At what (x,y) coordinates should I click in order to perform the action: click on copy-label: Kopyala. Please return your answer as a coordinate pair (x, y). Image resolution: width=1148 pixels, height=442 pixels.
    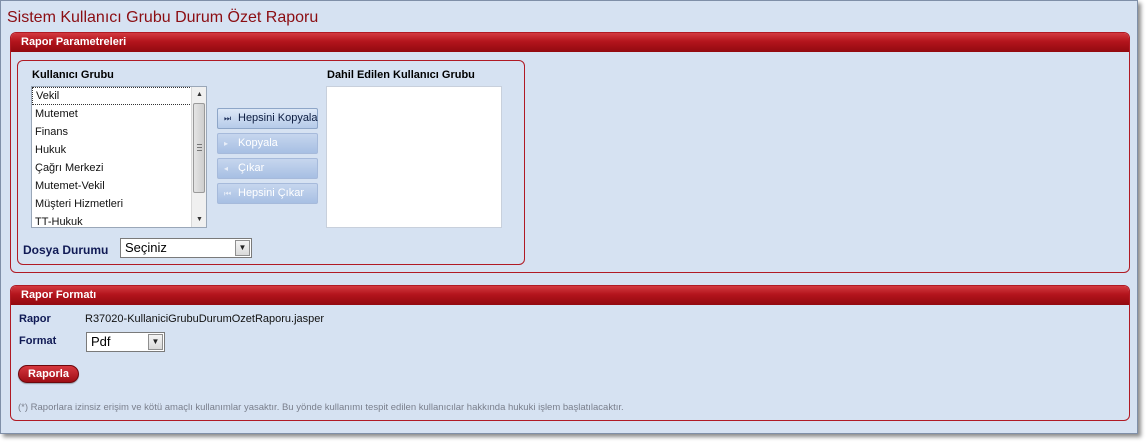
    Looking at the image, I should click on (258, 143).